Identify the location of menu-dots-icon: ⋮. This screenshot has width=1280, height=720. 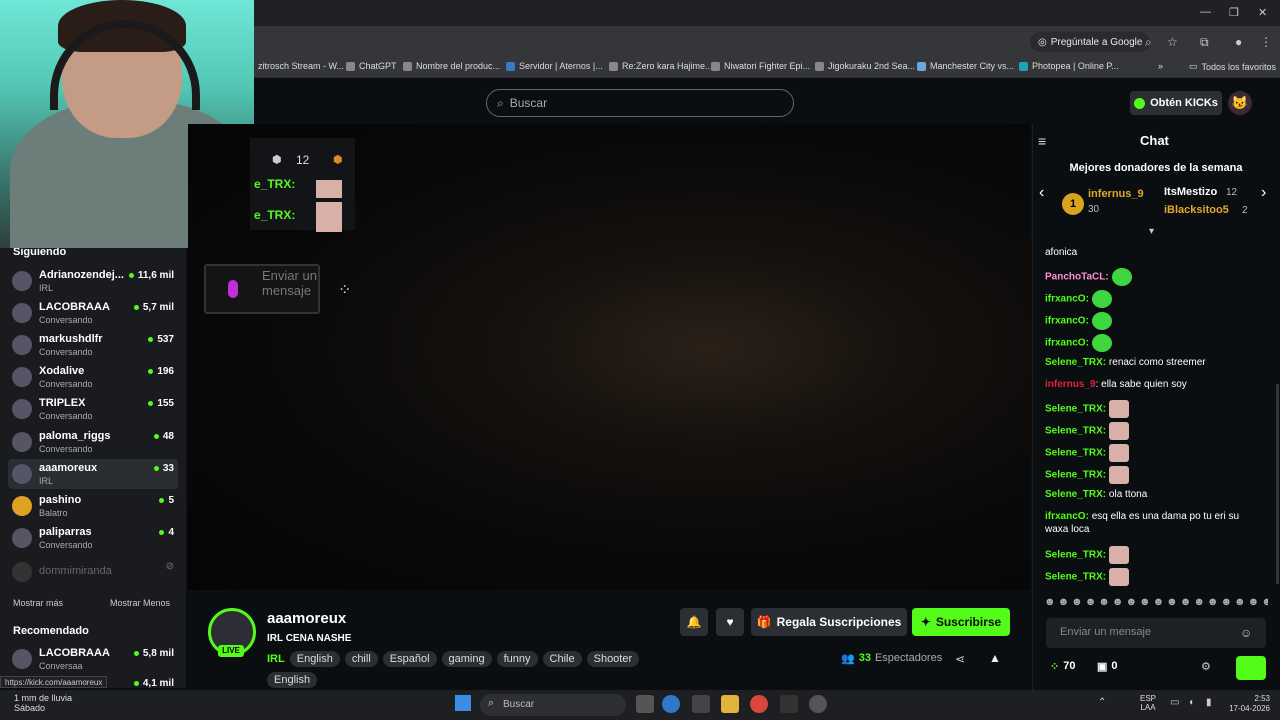
(1266, 42).